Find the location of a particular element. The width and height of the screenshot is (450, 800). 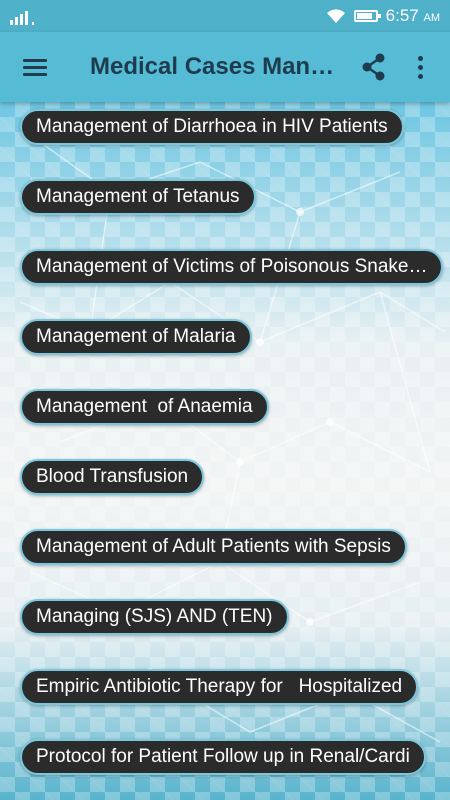

list-item: Management of Adult Patients with Sepsis is located at coordinates (213, 547).